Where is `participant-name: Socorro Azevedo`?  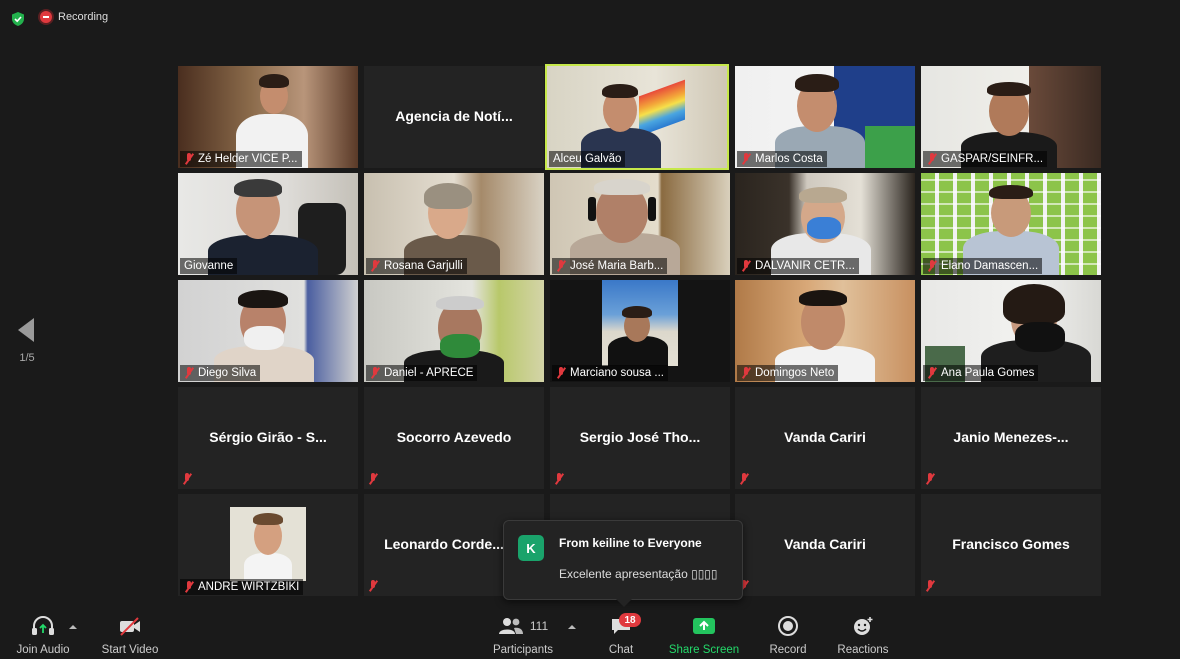
participant-name: Socorro Azevedo is located at coordinates (454, 437).